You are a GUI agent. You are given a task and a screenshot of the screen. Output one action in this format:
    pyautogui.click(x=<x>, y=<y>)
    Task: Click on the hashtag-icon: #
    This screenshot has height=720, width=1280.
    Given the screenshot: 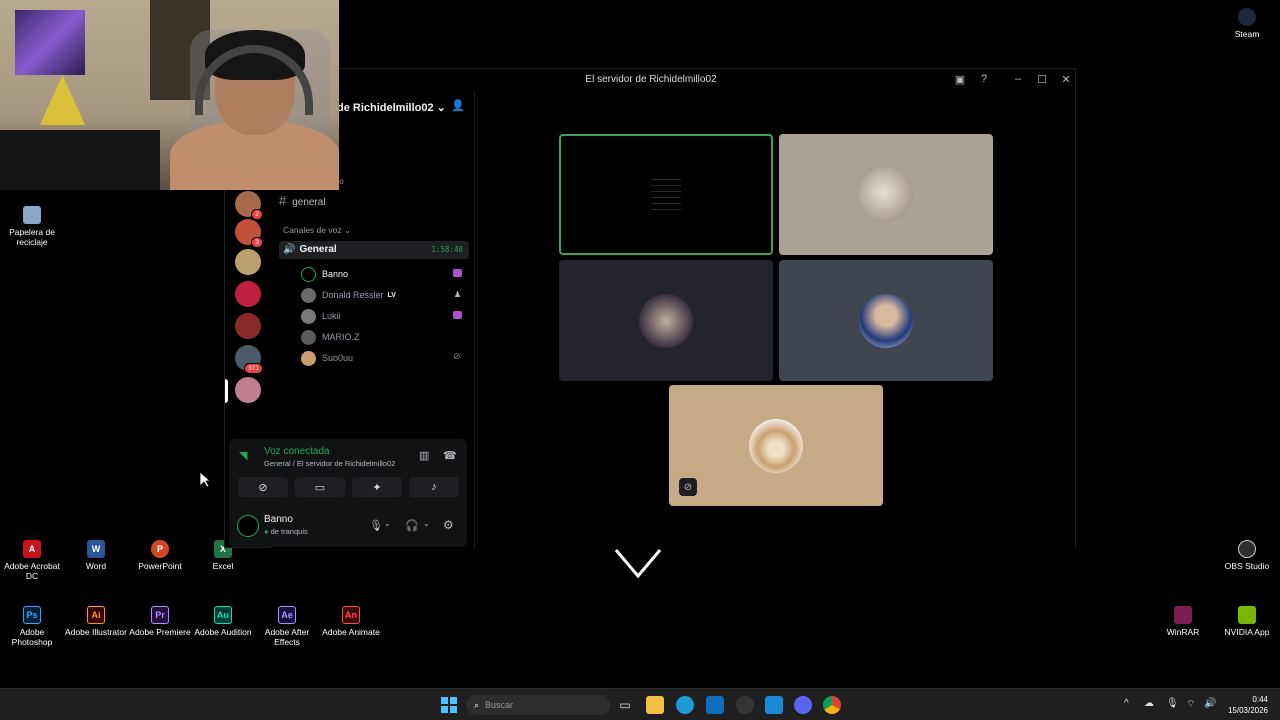 What is the action you would take?
    pyautogui.click(x=283, y=200)
    